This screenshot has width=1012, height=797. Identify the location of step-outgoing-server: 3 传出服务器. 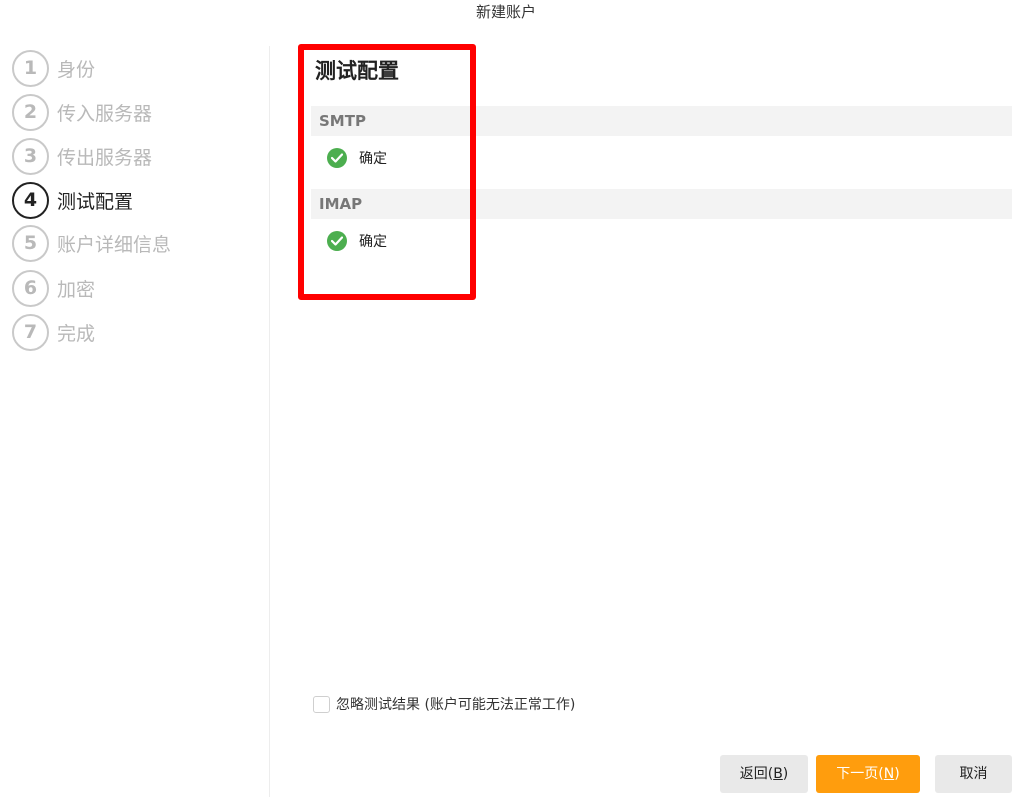
(82, 156).